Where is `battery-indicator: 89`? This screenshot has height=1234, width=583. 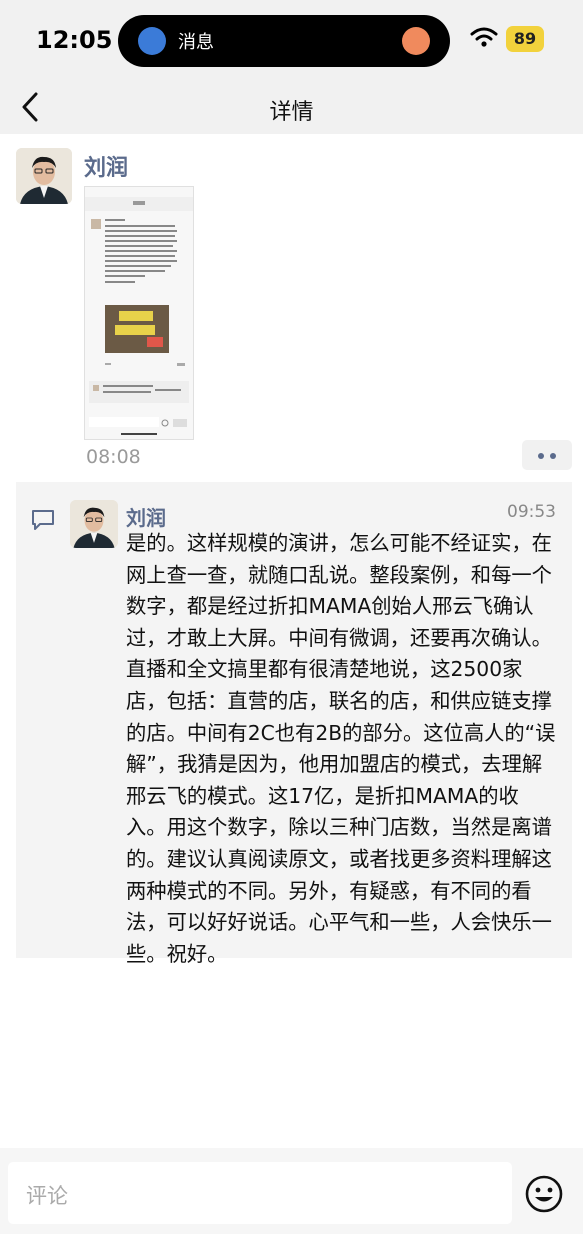 battery-indicator: 89 is located at coordinates (525, 39).